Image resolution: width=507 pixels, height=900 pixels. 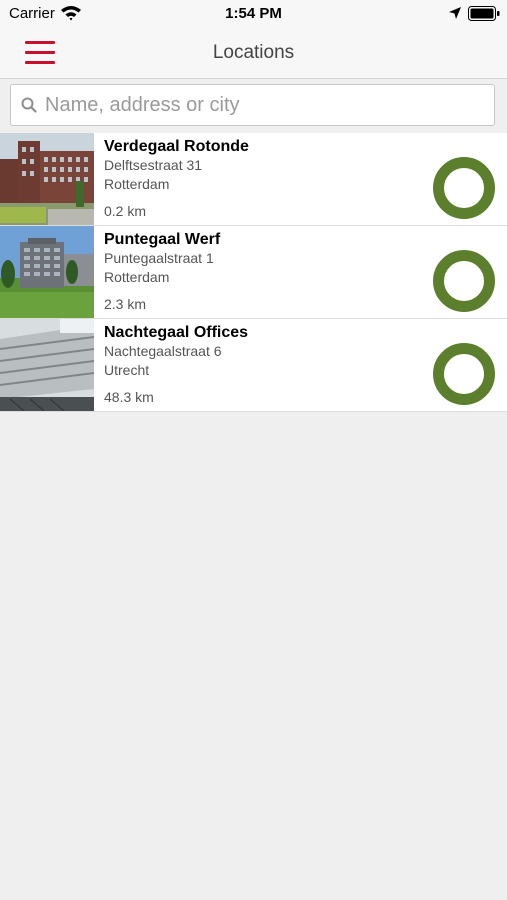 What do you see at coordinates (129, 397) in the screenshot?
I see `location-distance: 48.3 km` at bounding box center [129, 397].